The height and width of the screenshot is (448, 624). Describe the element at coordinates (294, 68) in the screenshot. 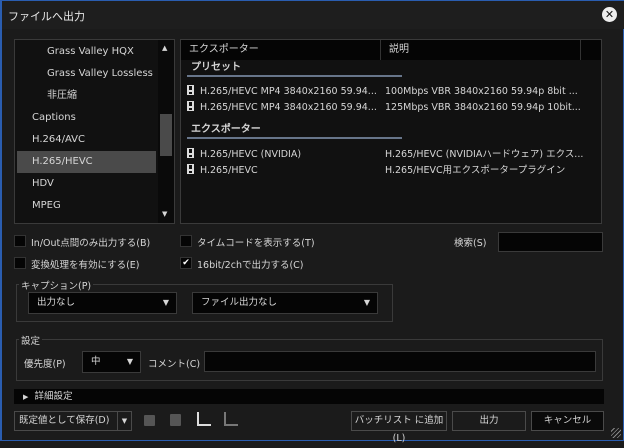

I see `group-header-presets: プリセット` at that location.